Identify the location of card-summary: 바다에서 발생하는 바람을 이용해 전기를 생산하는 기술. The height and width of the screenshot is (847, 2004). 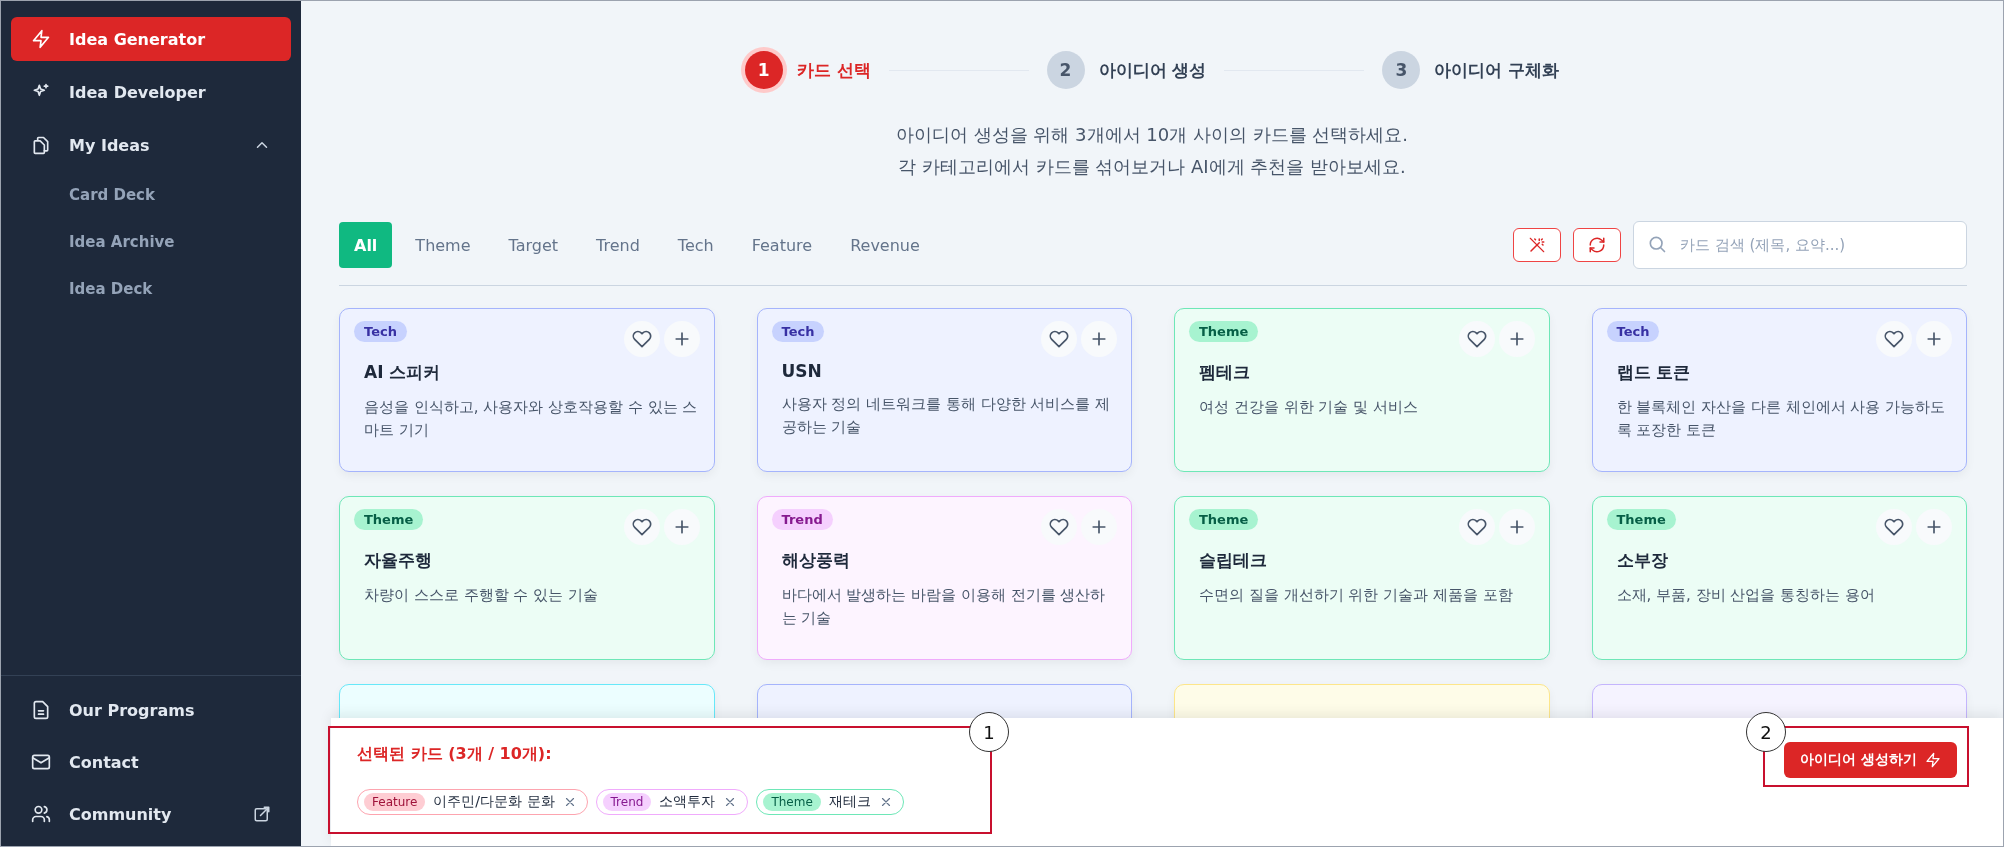
(944, 607).